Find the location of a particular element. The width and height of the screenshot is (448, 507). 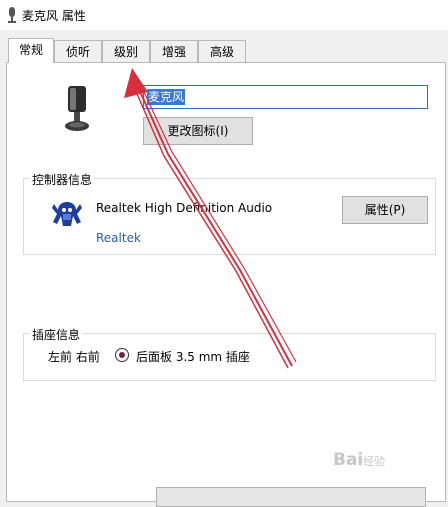

controller-info-label: 控制器信息 is located at coordinates (62, 179).